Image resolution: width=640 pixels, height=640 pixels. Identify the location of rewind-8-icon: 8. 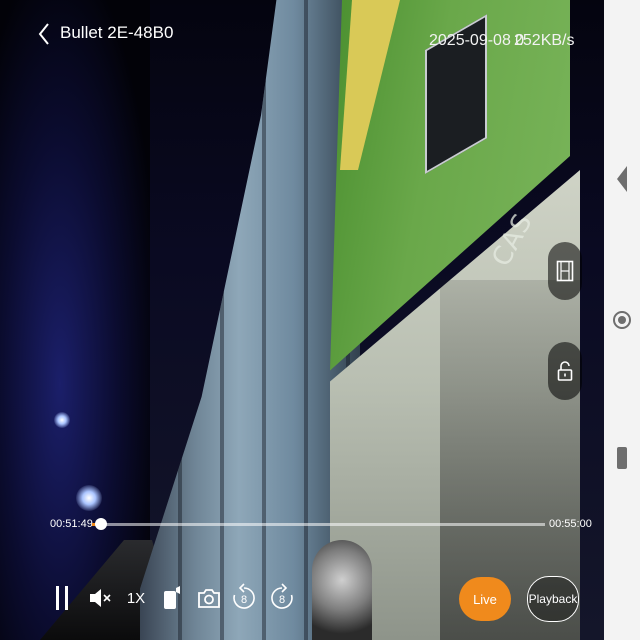
(244, 596).